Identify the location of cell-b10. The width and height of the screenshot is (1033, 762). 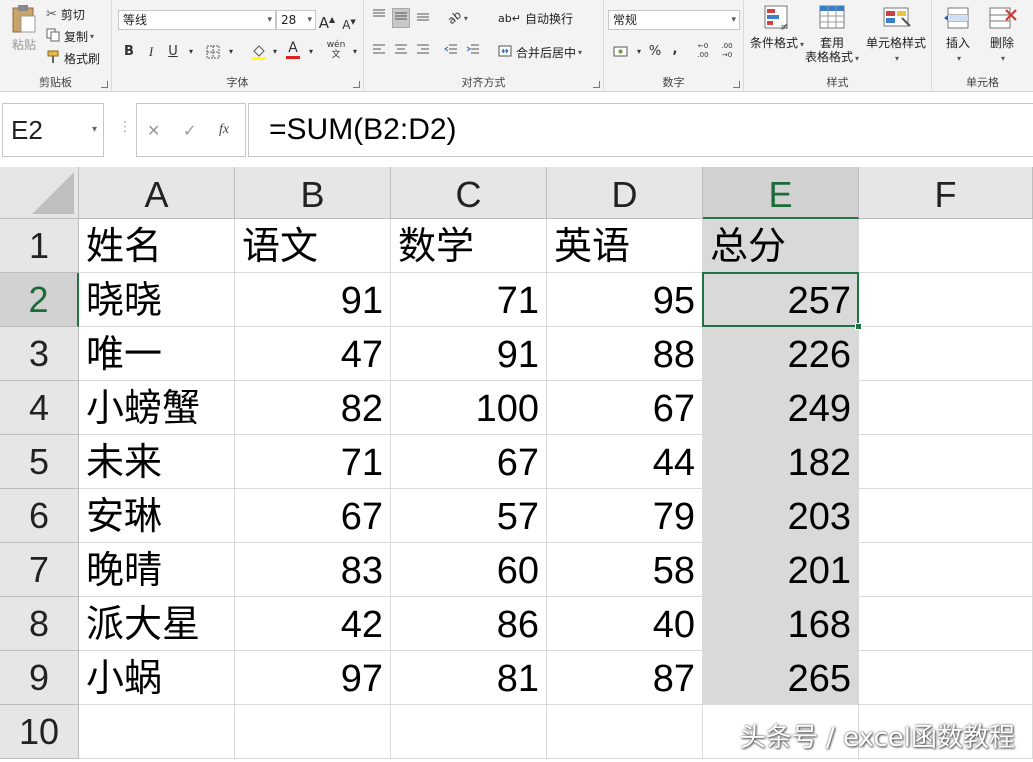
(313, 732).